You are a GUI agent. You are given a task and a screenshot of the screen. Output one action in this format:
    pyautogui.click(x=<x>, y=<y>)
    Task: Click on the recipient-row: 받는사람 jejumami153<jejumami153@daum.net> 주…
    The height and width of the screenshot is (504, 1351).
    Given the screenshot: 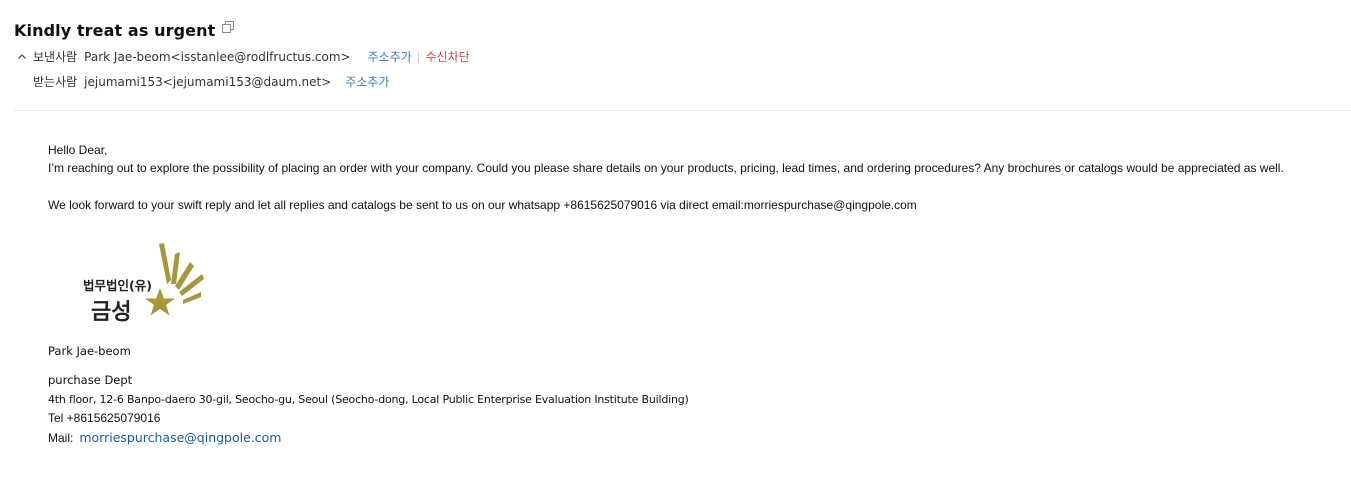 What is the action you would take?
    pyautogui.click(x=211, y=81)
    